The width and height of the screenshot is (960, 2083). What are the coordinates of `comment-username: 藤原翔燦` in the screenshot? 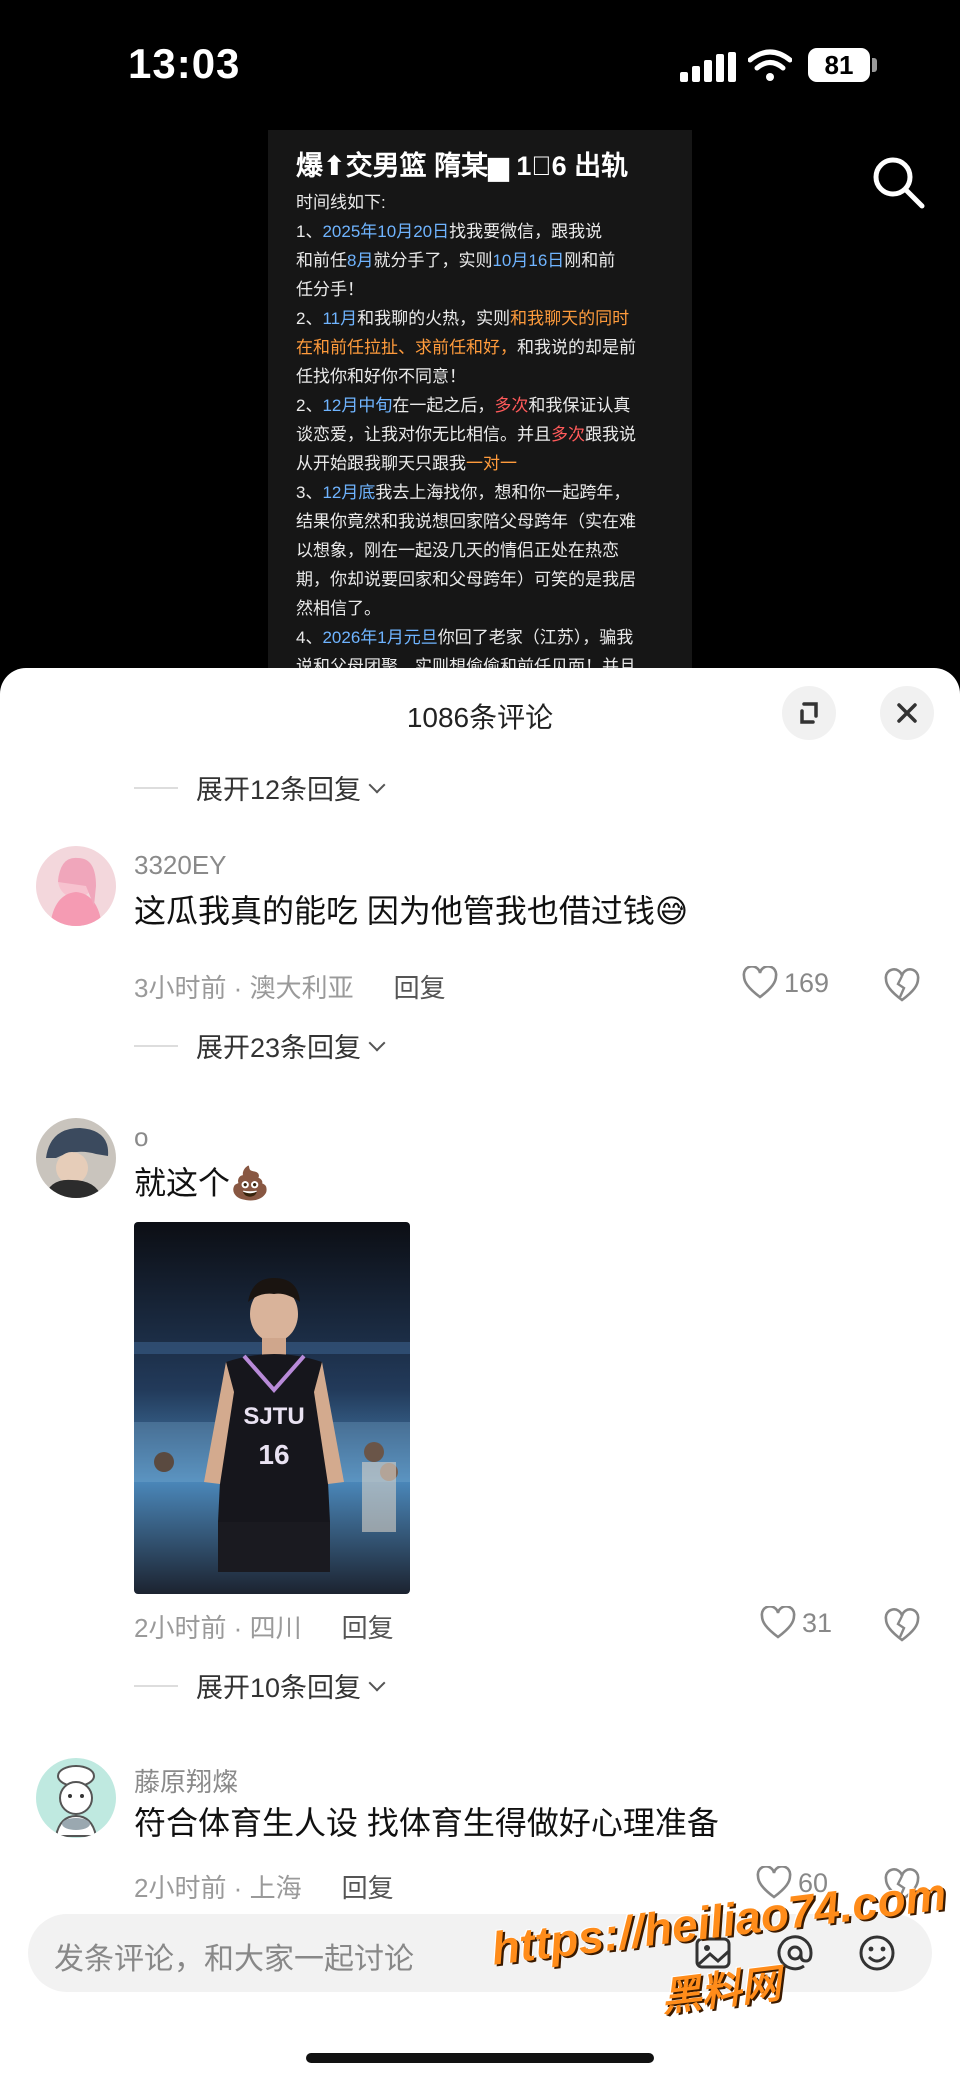 It's located at (186, 1780).